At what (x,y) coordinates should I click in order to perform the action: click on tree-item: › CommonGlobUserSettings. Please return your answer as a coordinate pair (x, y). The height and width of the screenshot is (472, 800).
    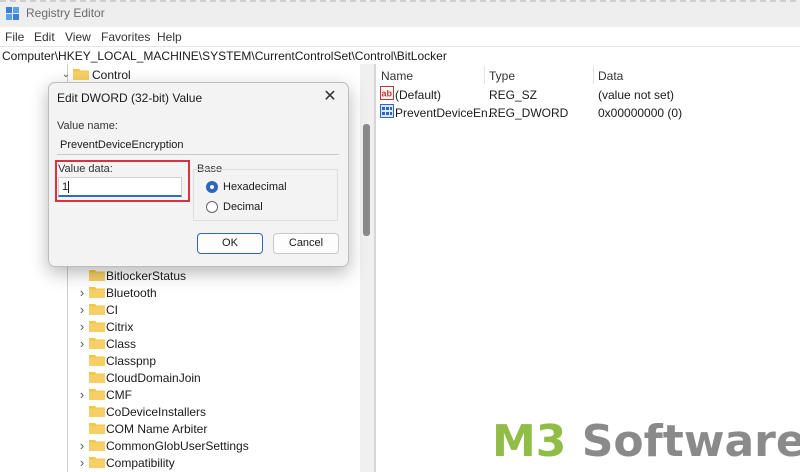
    Looking at the image, I should click on (180, 445).